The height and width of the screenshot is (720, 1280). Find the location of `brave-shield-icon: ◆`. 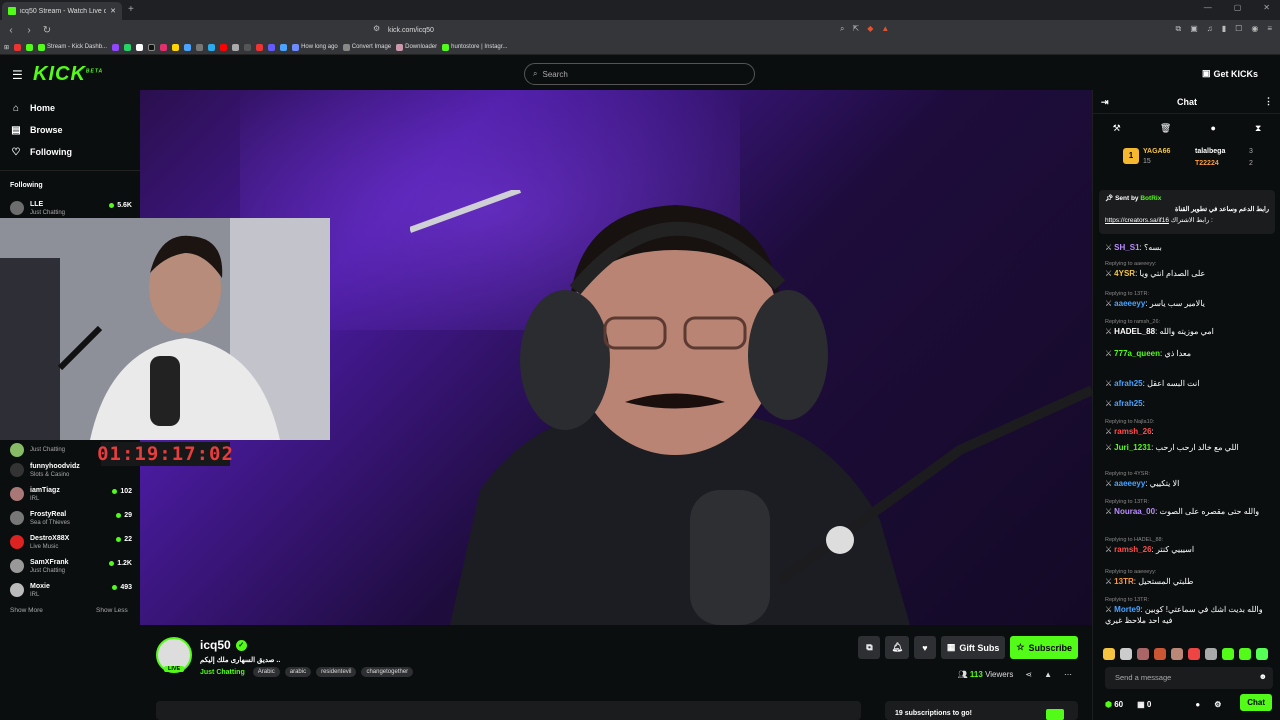

brave-shield-icon: ◆ is located at coordinates (870, 29).